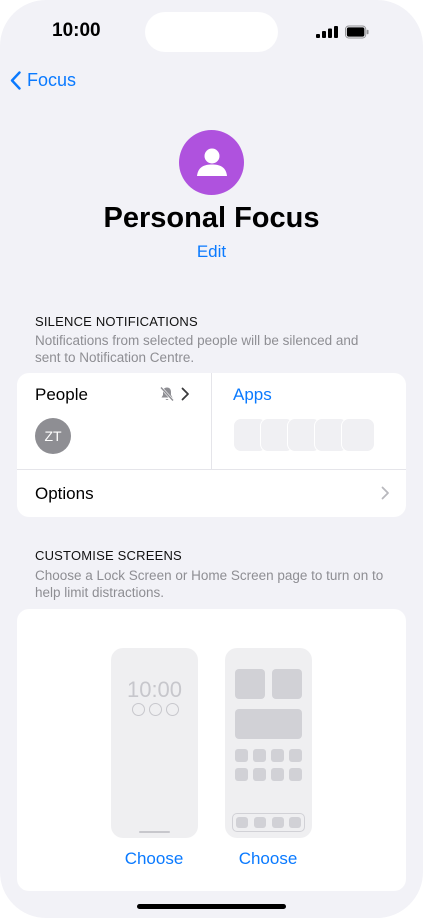 Image resolution: width=423 pixels, height=918 pixels. Describe the element at coordinates (154, 743) in the screenshot. I see `lock-screen-preview: 10:00` at that location.